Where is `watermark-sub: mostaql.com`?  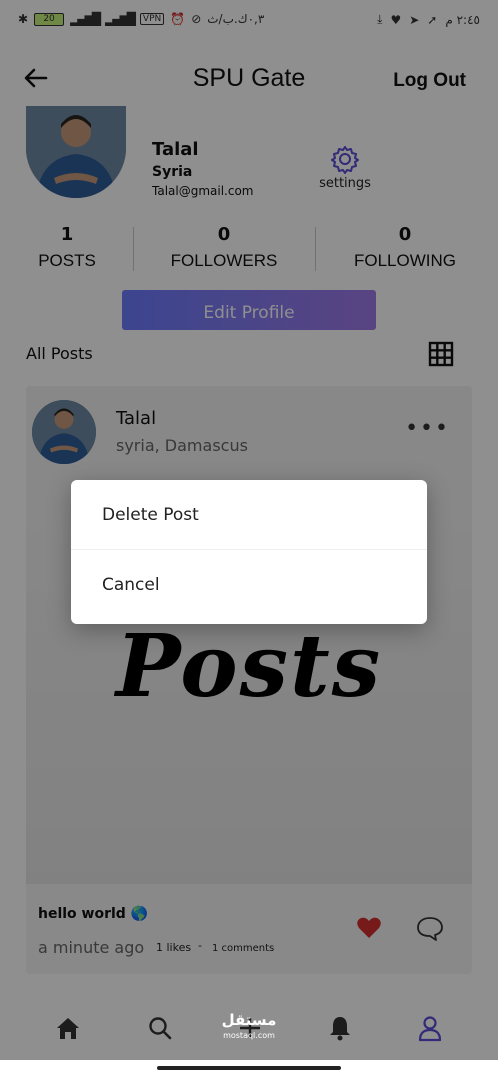
watermark-sub: mostaql.com is located at coordinates (249, 1035).